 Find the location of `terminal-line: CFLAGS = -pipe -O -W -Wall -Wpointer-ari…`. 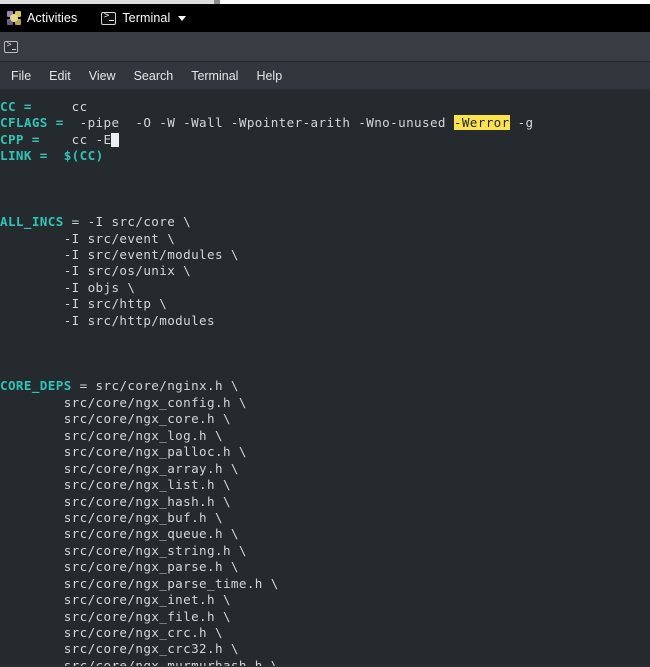

terminal-line: CFLAGS = -pipe -O -W -Wall -Wpointer-ari… is located at coordinates (267, 123).